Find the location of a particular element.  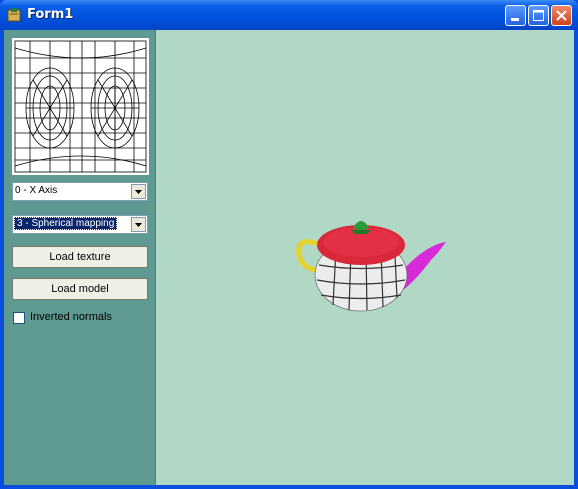

teapot-model is located at coordinates (371, 266).